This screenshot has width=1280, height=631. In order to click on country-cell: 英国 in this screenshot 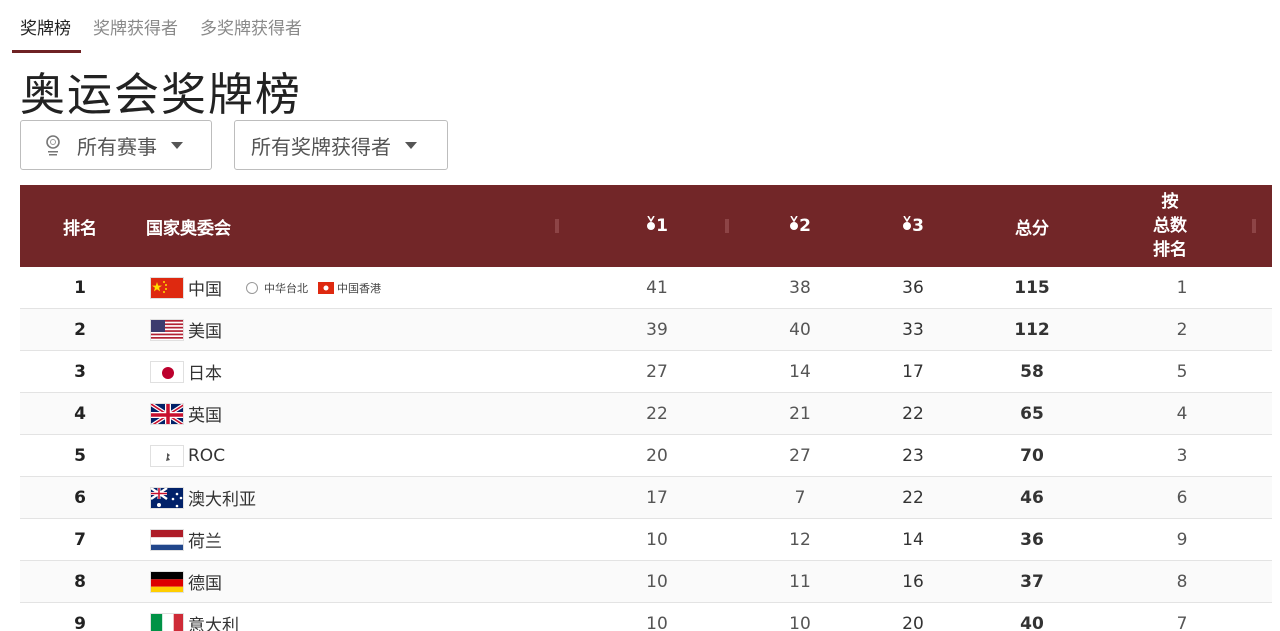, I will do `click(186, 413)`.